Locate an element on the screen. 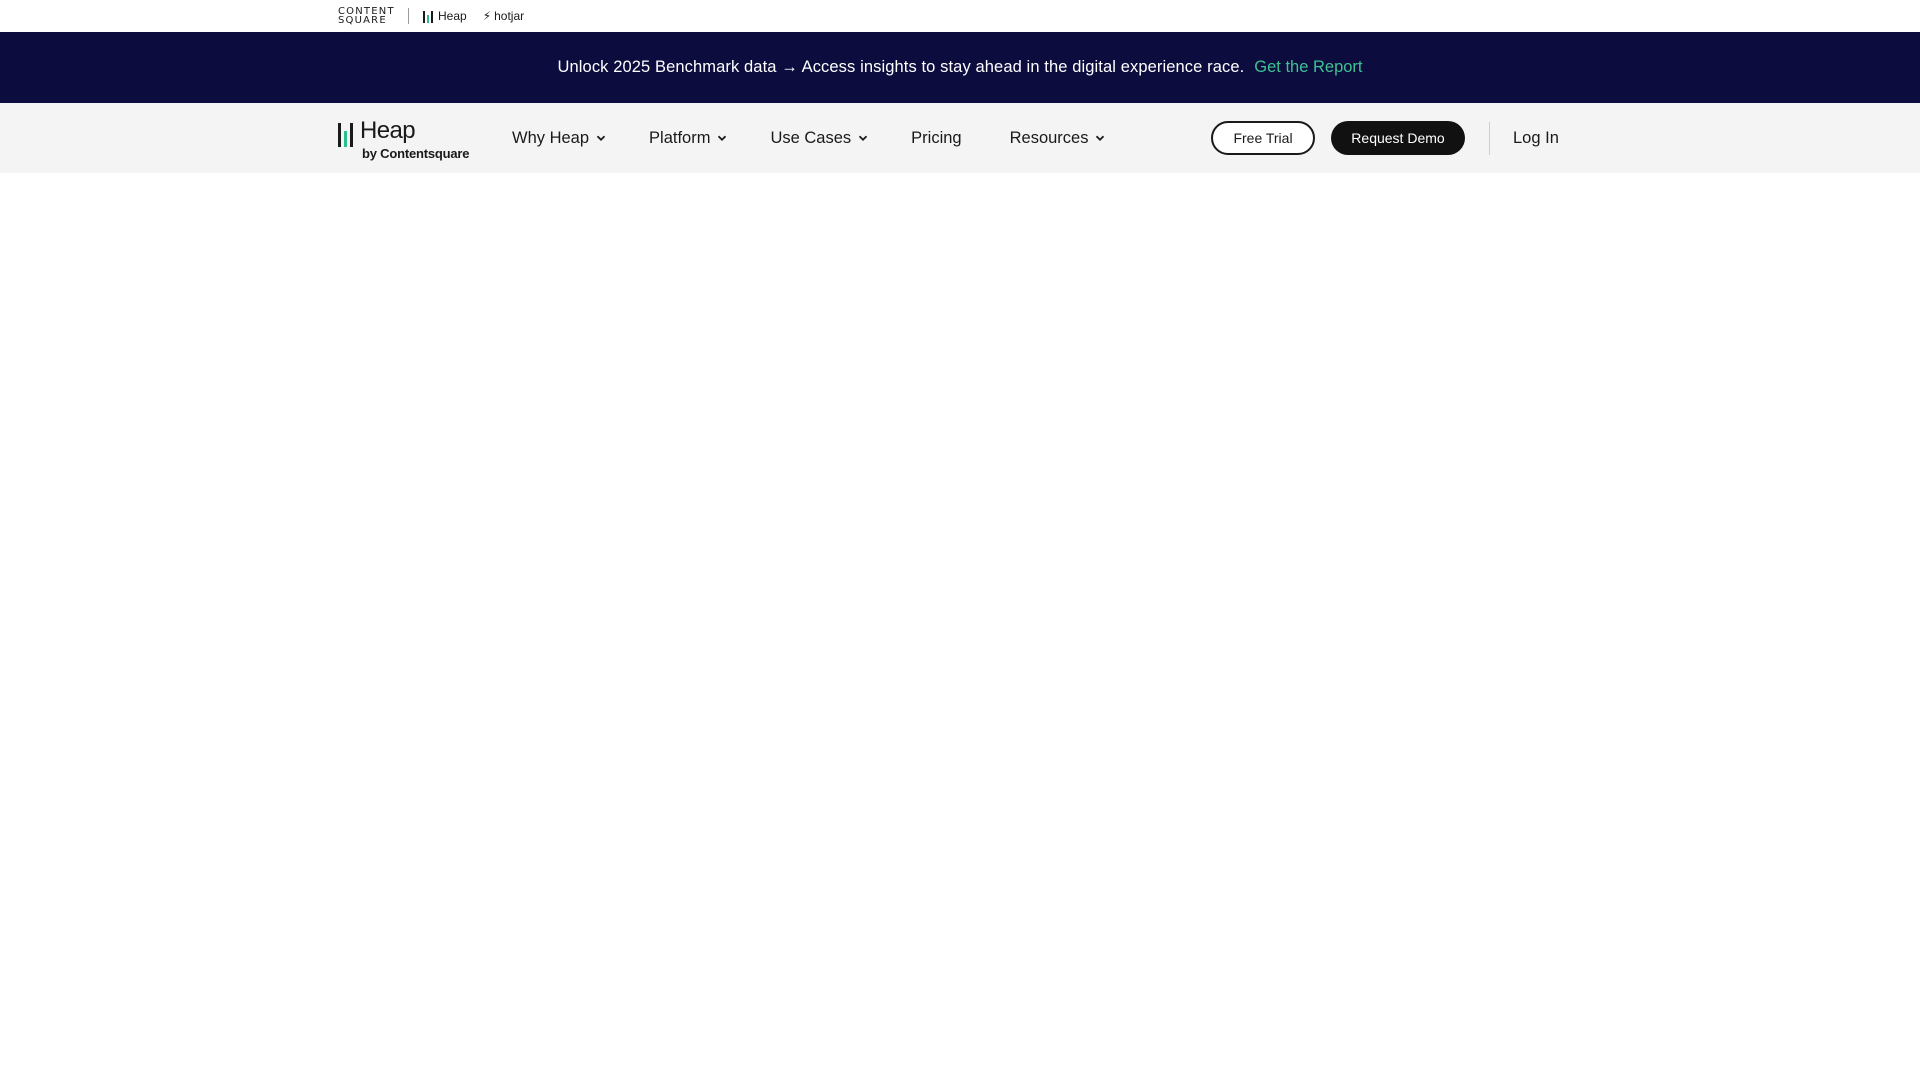 The width and height of the screenshot is (1920, 1080). brand-strip-divider is located at coordinates (408, 16).